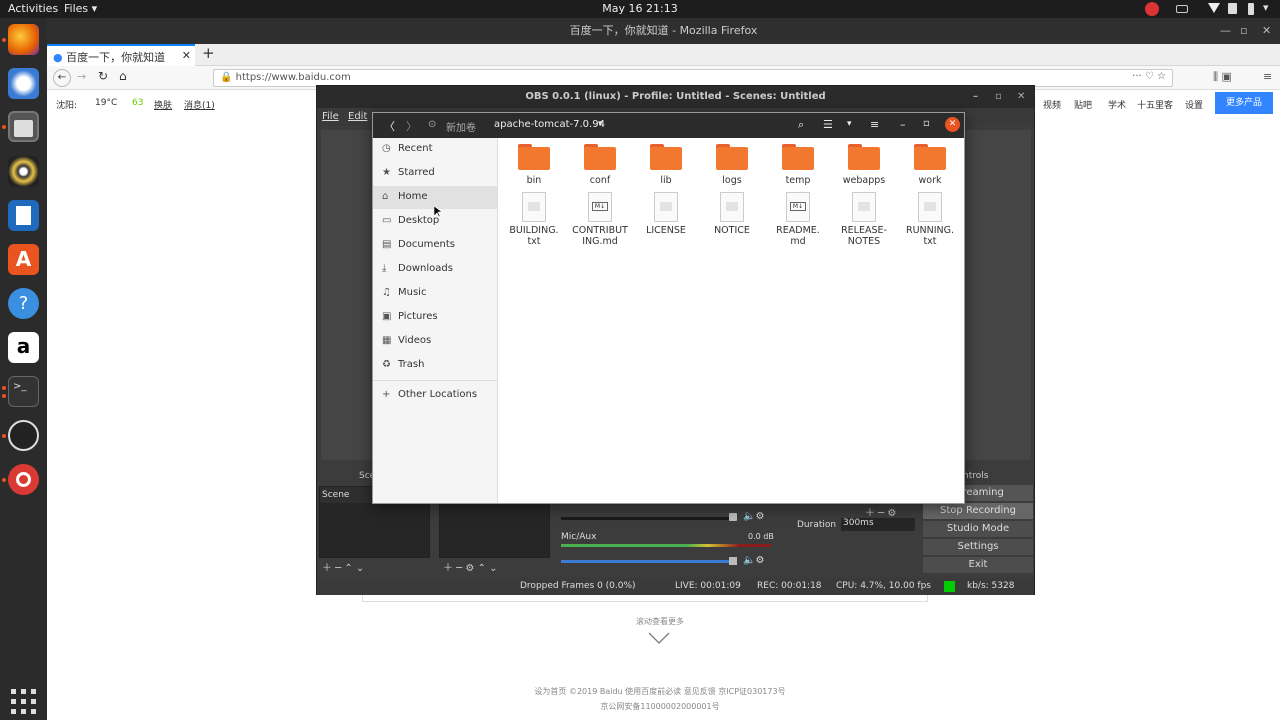 Image resolution: width=1280 pixels, height=720 pixels. I want to click on nav-academic: 学术, so click(1117, 104).